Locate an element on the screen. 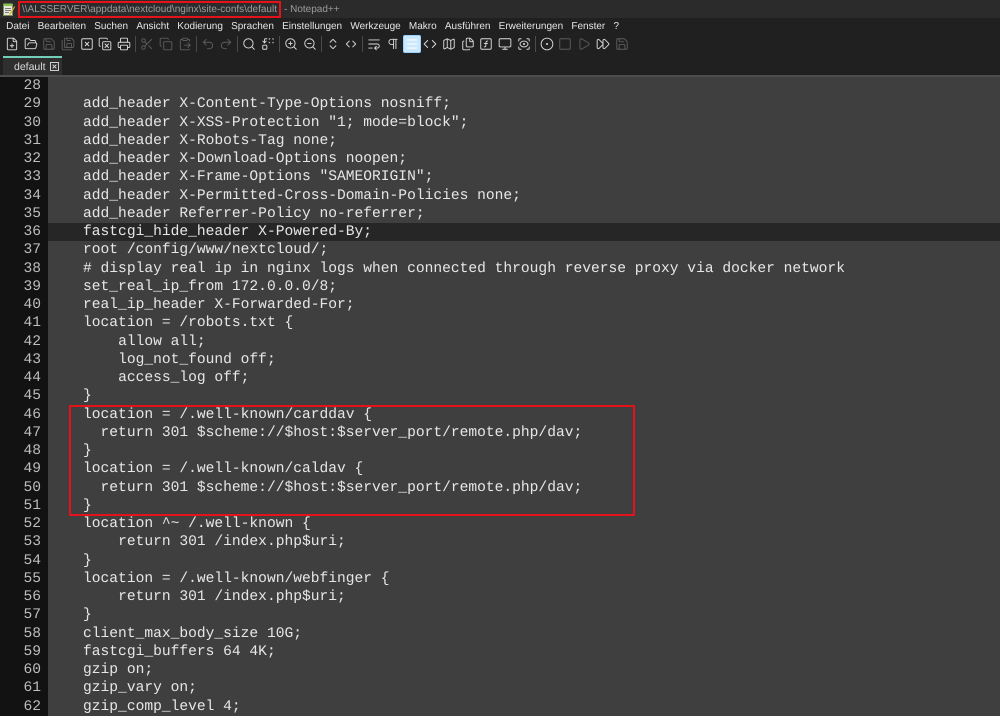 Image resolution: width=1000 pixels, height=716 pixels. line-number: 53 is located at coordinates (32, 542).